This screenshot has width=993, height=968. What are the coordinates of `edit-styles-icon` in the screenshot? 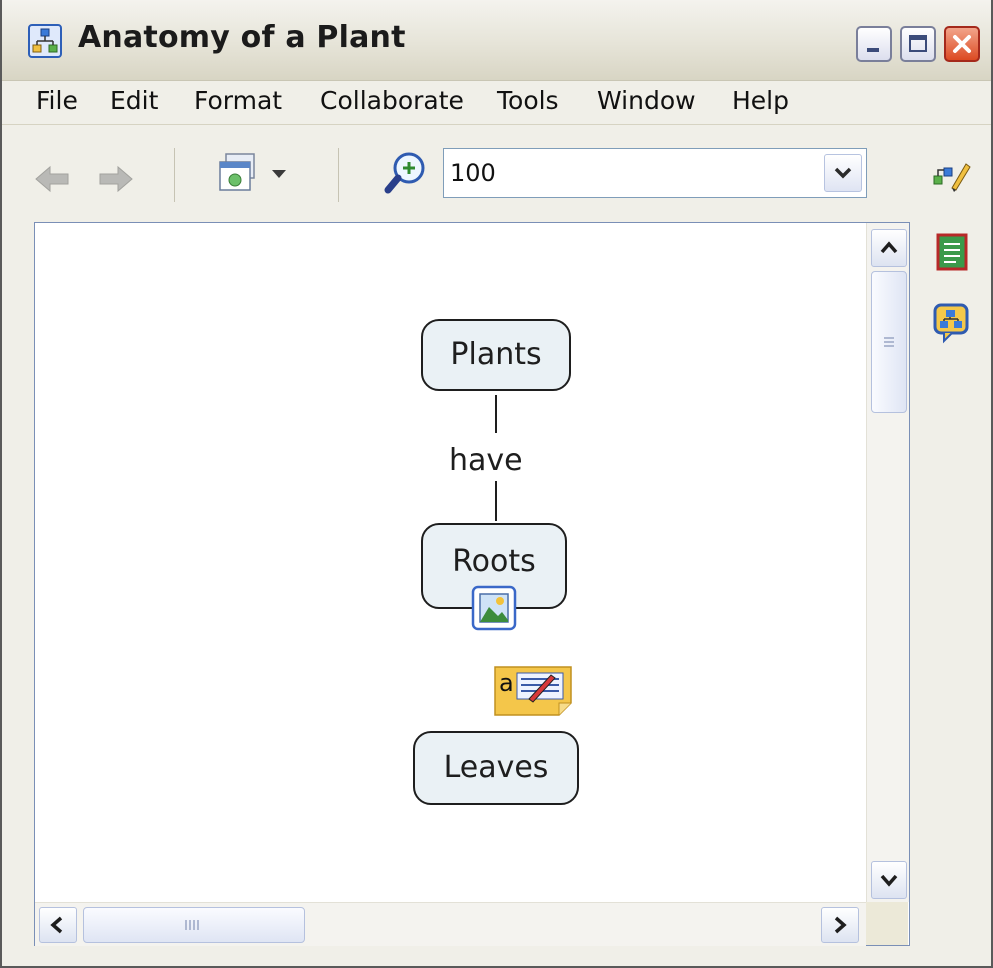 It's located at (952, 176).